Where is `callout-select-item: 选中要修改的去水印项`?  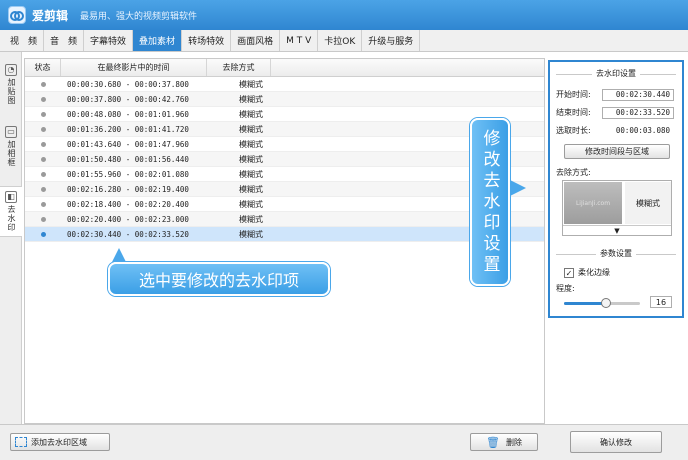
callout-select-item: 选中要修改的去水印项 is located at coordinates (219, 279).